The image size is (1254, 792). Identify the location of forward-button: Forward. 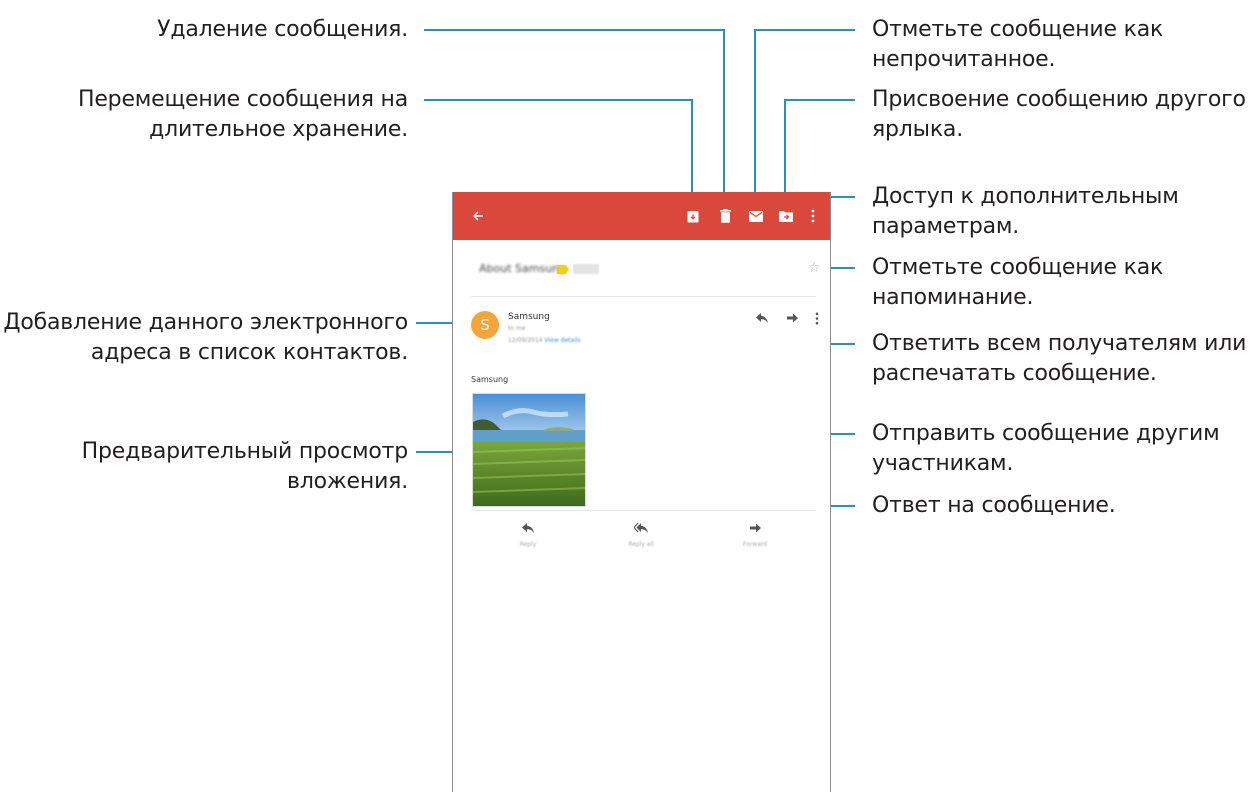
(755, 533).